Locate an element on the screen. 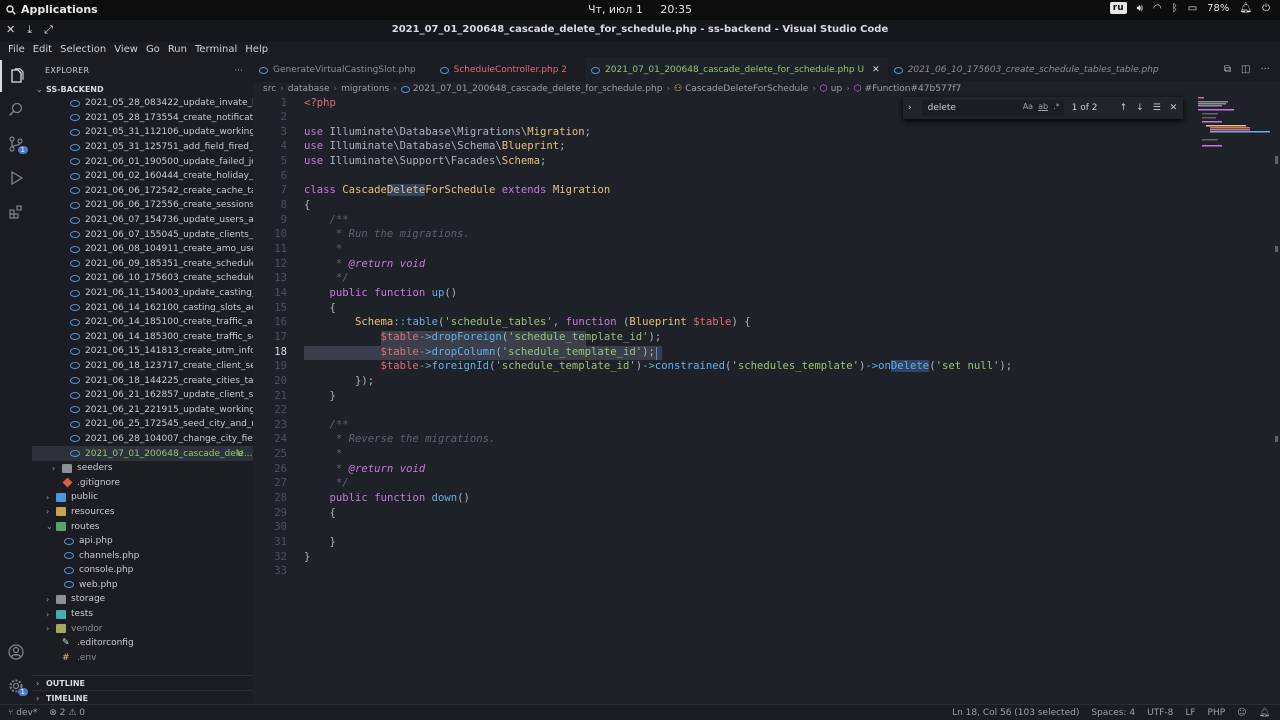 This screenshot has height=720, width=1280. volume-icon: 🔊︎ is located at coordinates (1140, 8).